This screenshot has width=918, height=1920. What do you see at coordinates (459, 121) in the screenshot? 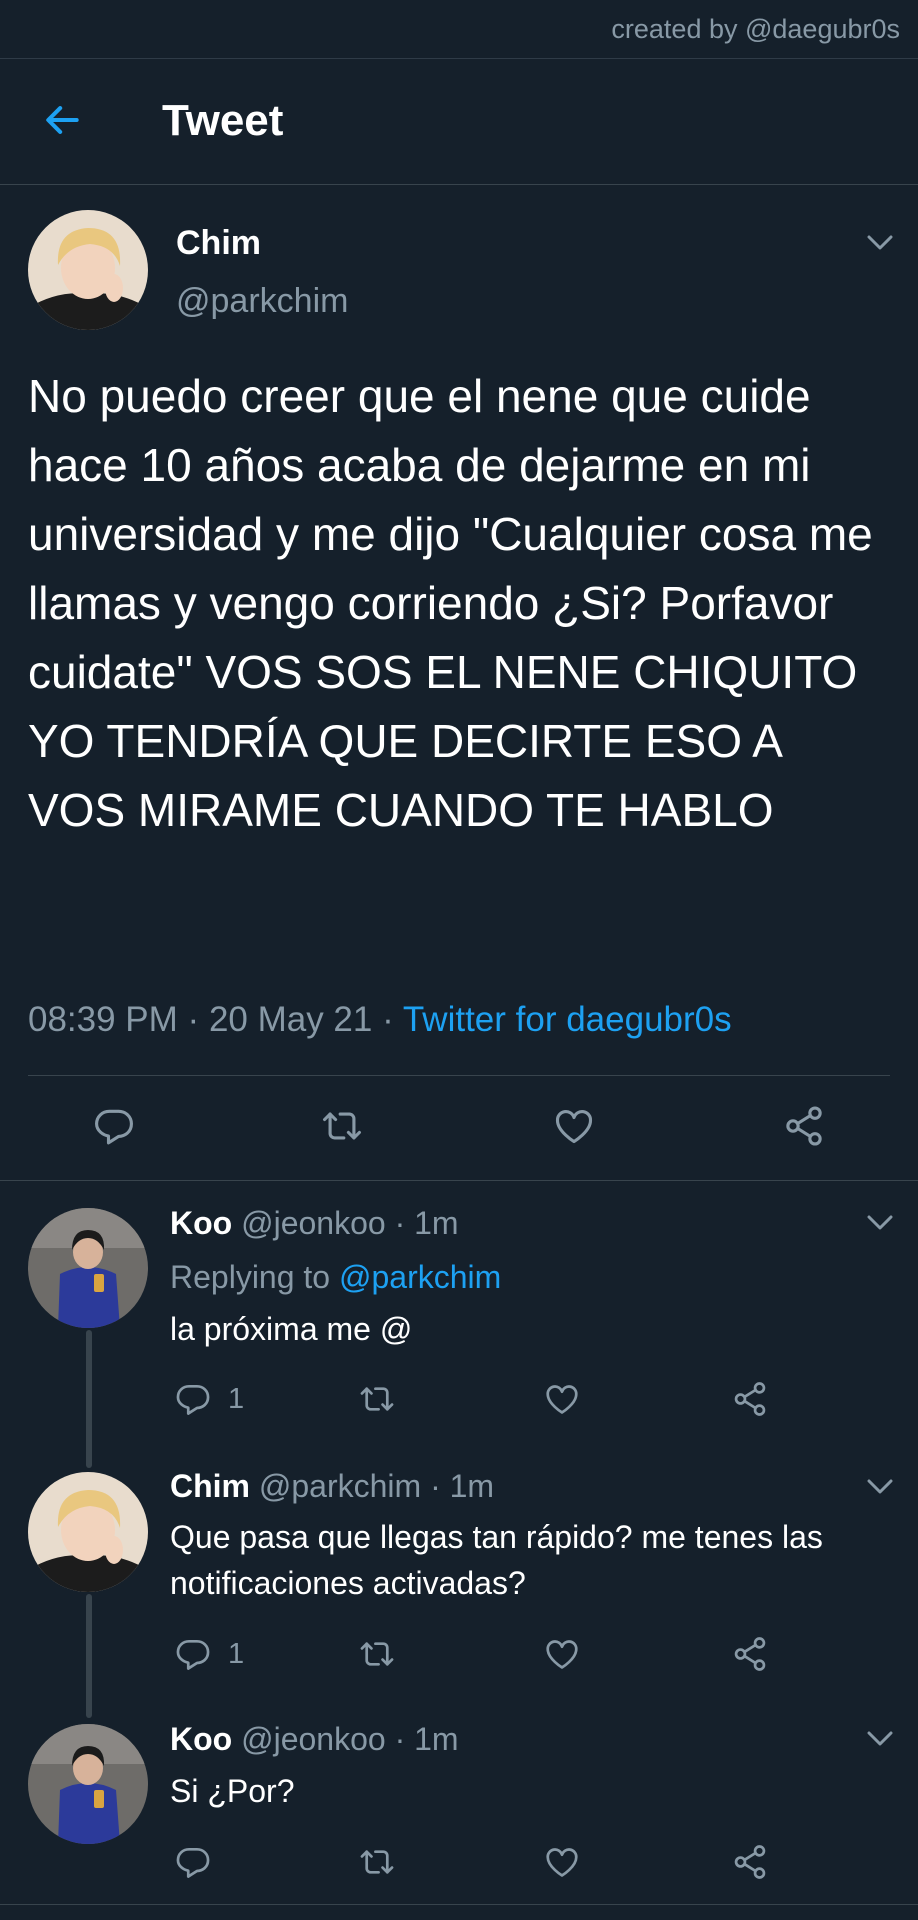
I see `header-bar: Tweet` at bounding box center [459, 121].